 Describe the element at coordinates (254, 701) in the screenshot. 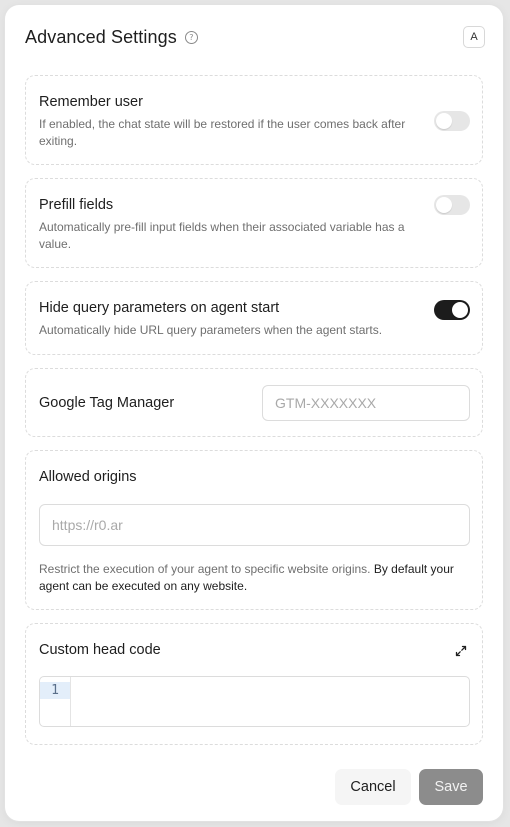

I see `code-editor: 1` at that location.